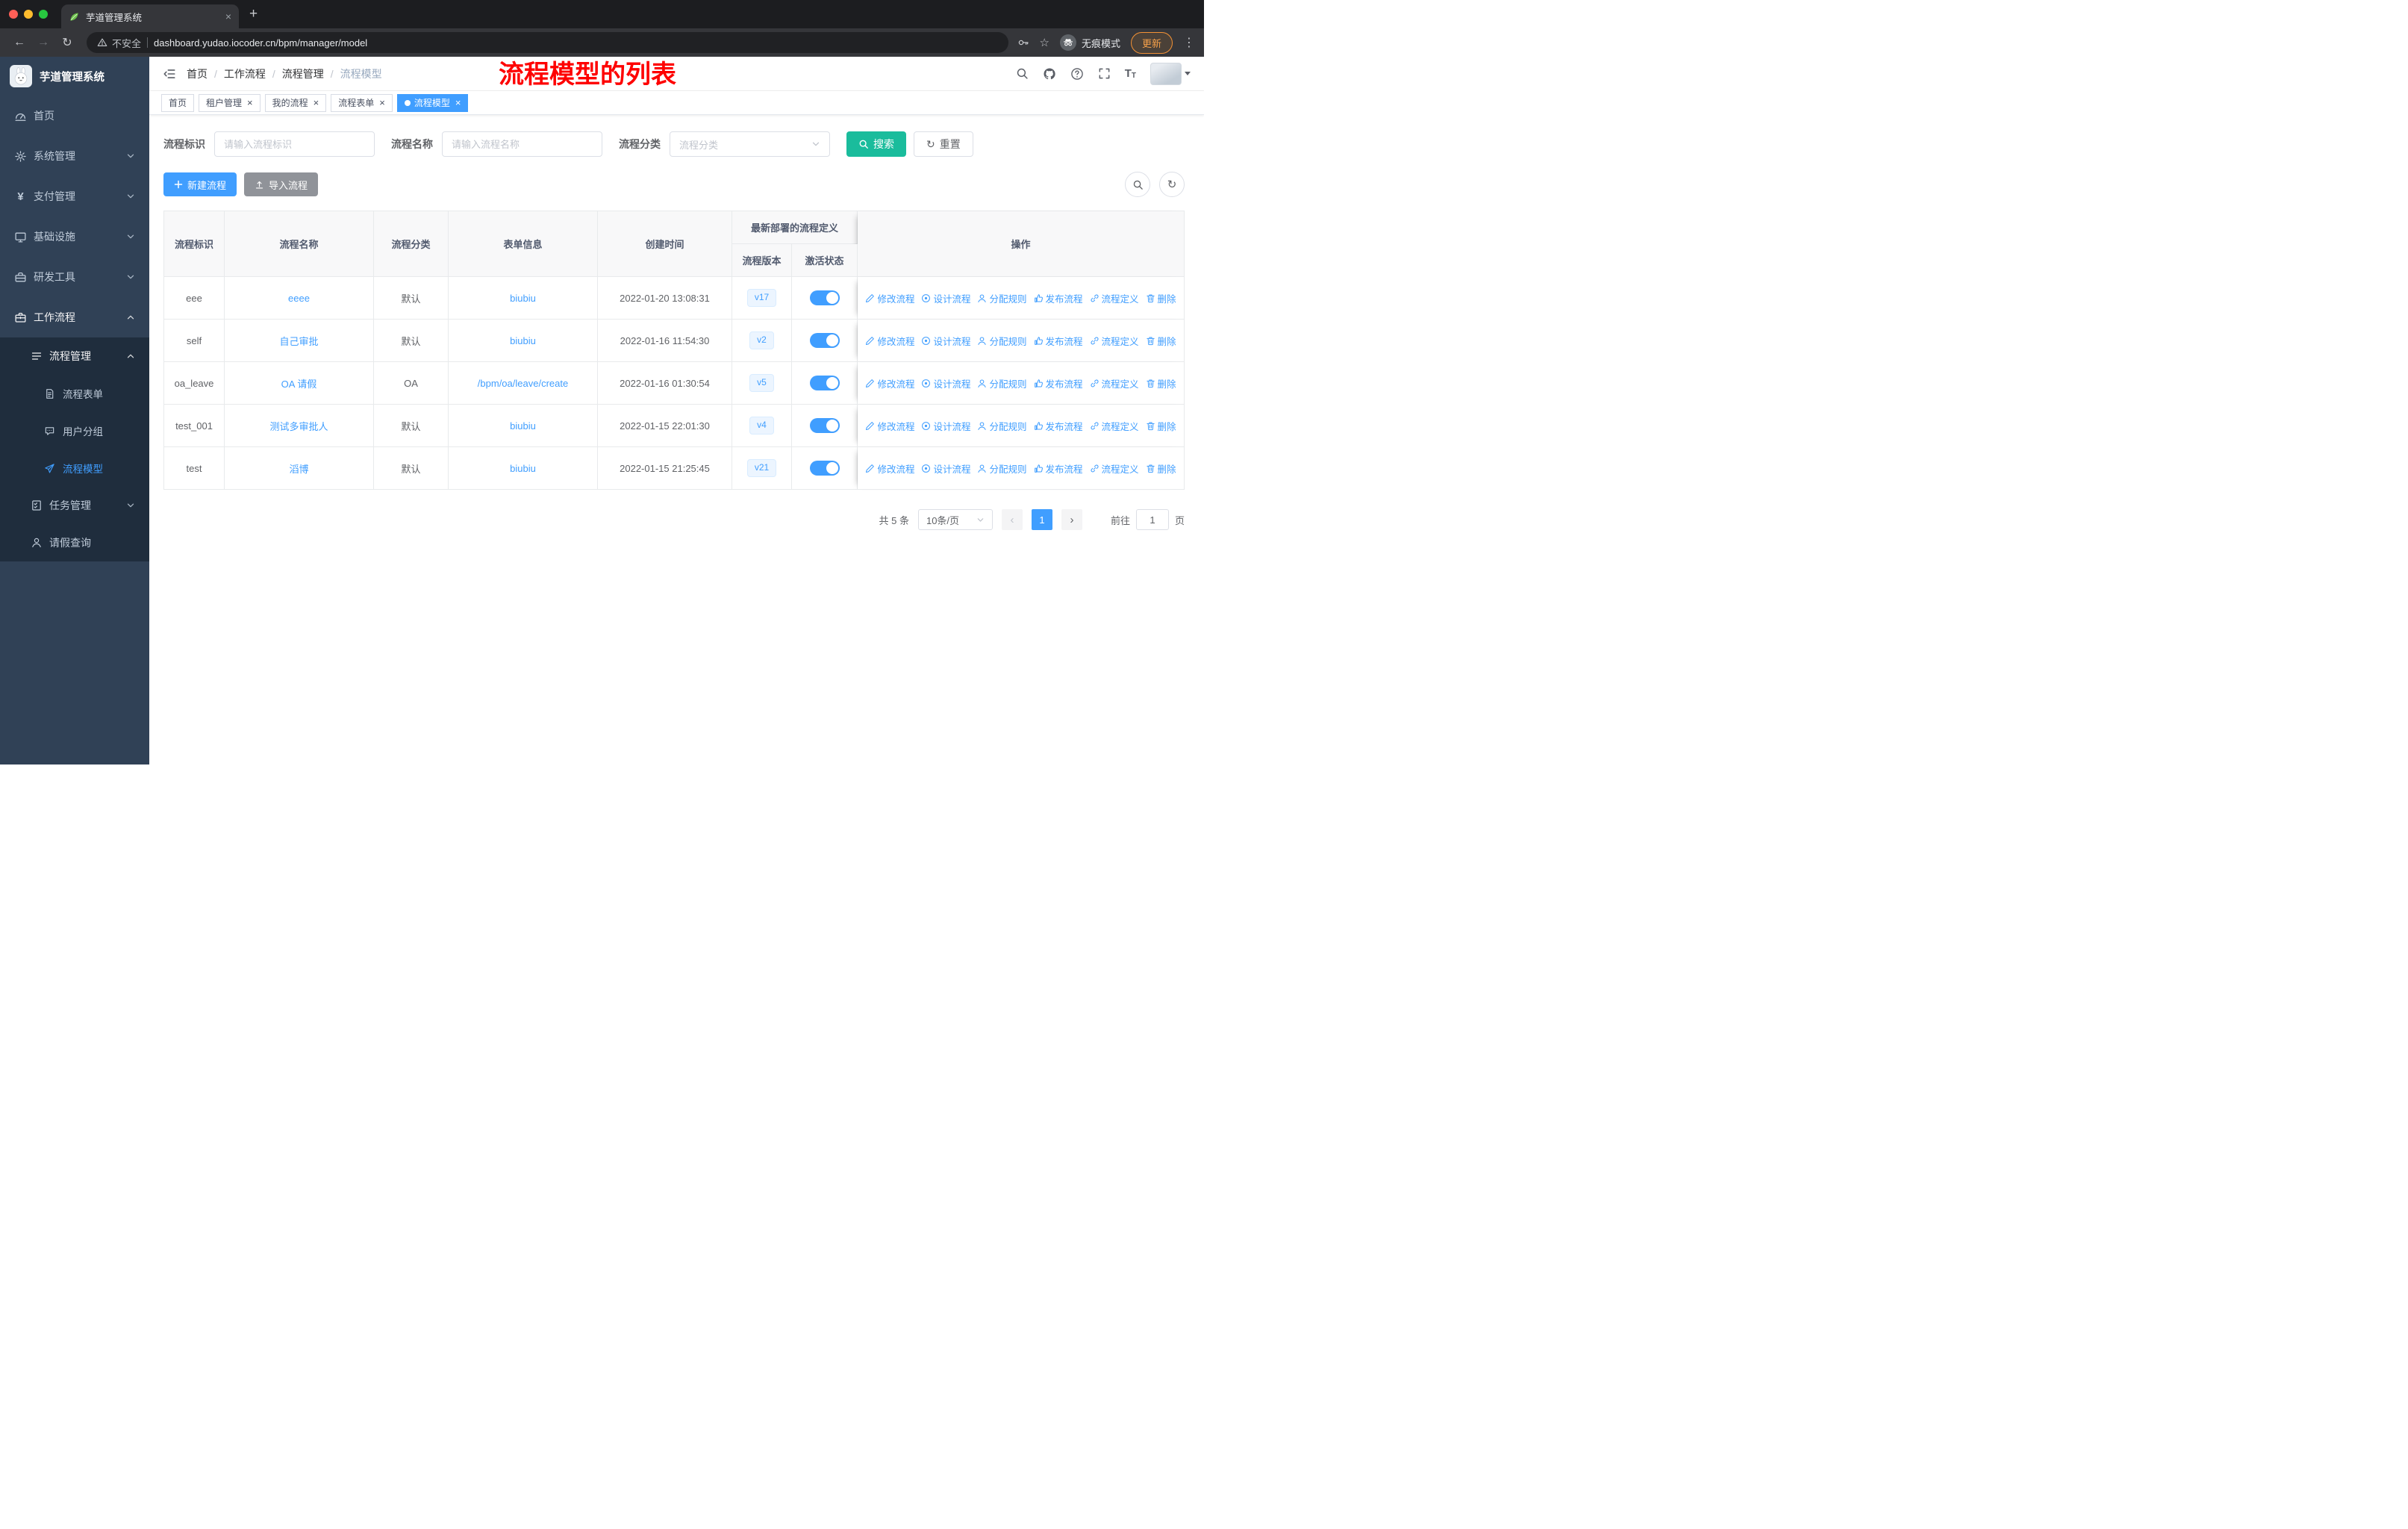 Image resolution: width=2408 pixels, height=1529 pixels. I want to click on page-size-select: 10条/页, so click(955, 519).